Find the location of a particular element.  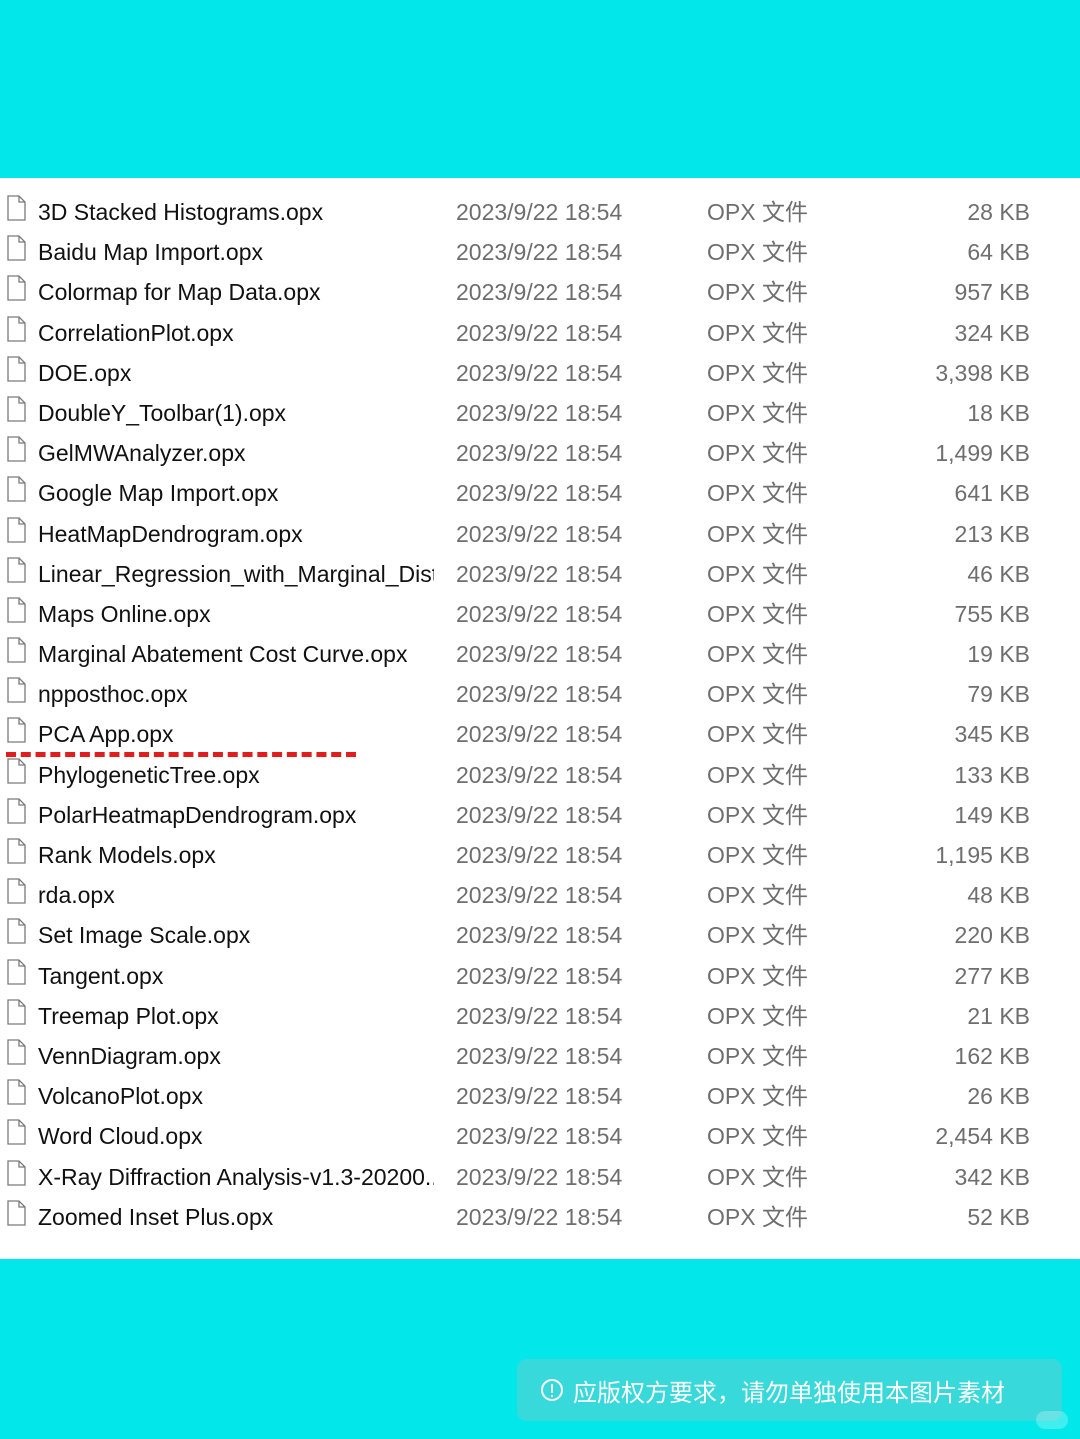

file-size: 324 KB is located at coordinates (992, 332).